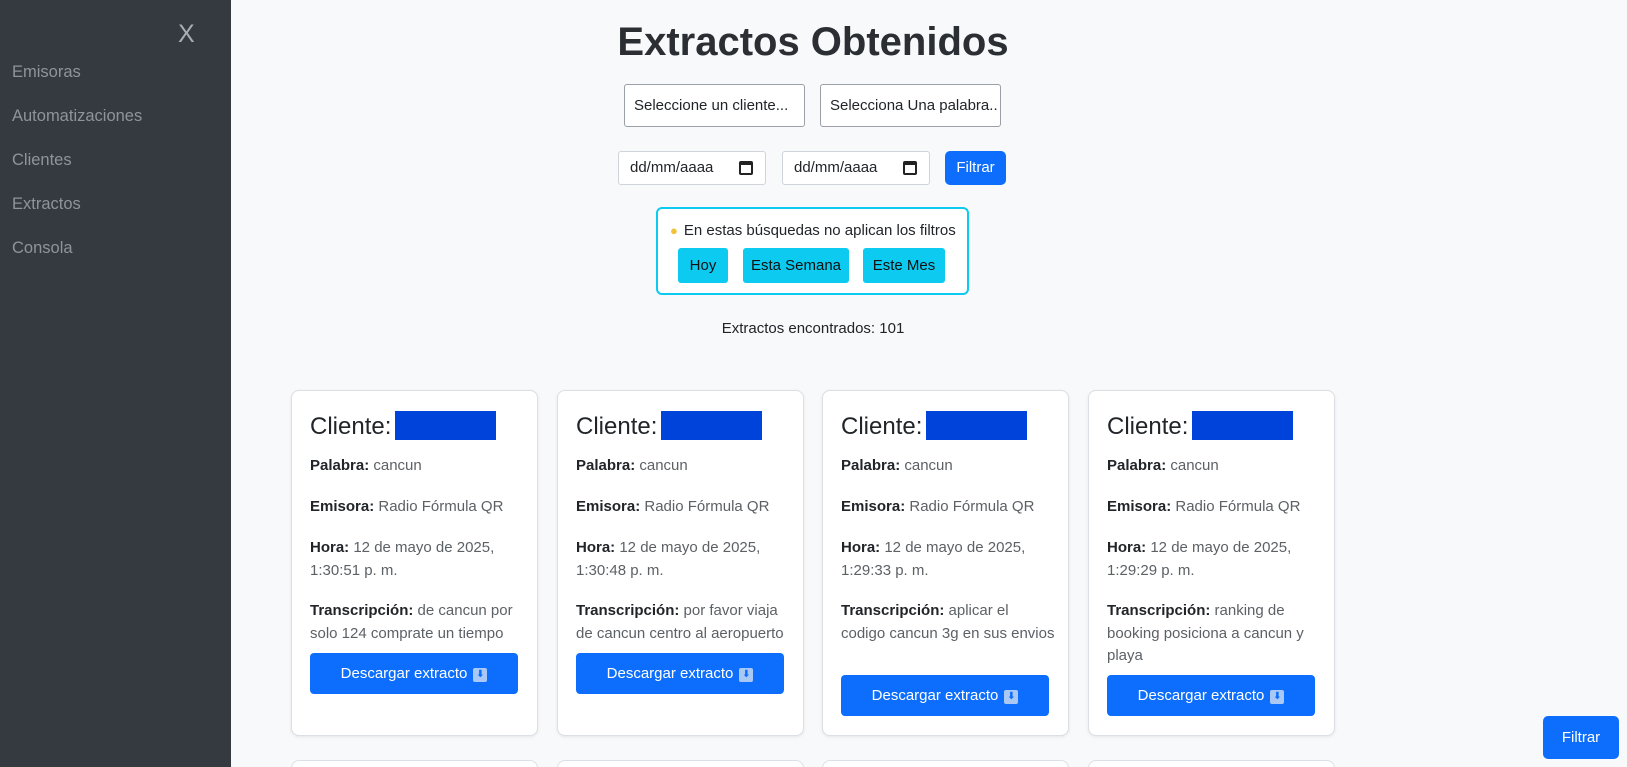  I want to click on sidebar-item-automatizaciones: Automatizaciones, so click(77, 116).